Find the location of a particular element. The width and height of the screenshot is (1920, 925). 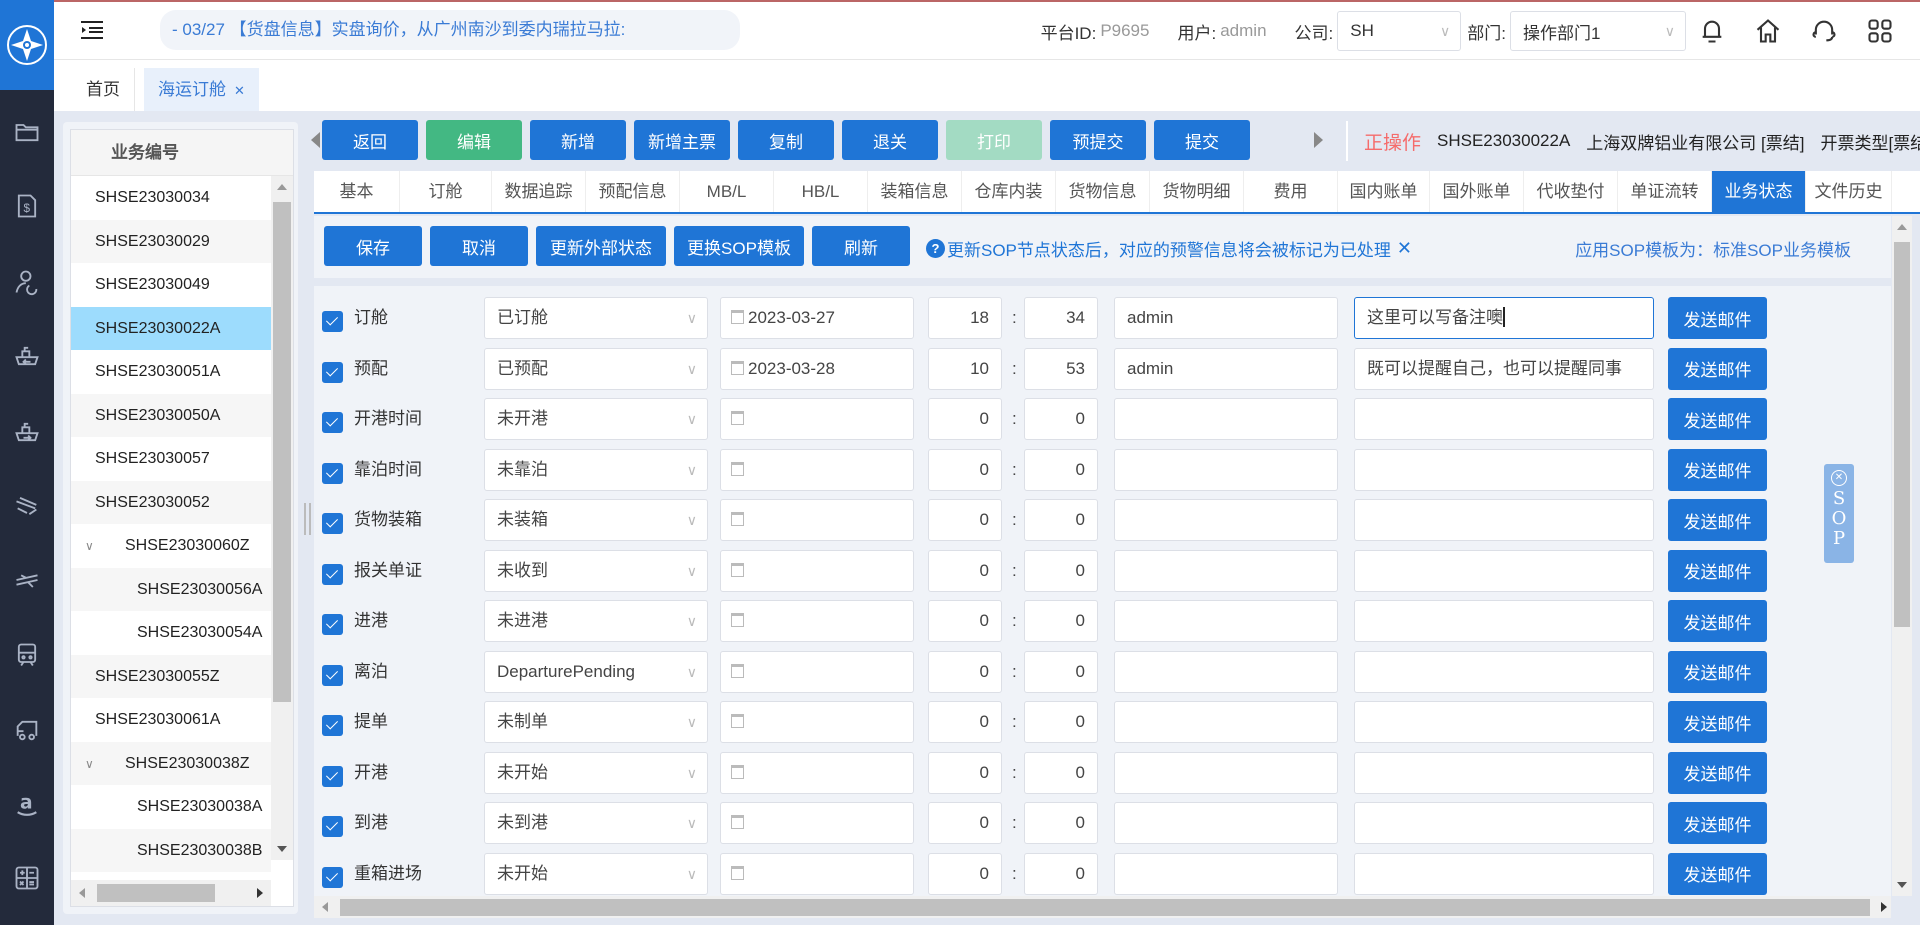

news-ticker: - 03/27 【货盘信息】实盘询价，从广州南沙到委内瑞拉马拉: is located at coordinates (450, 30).